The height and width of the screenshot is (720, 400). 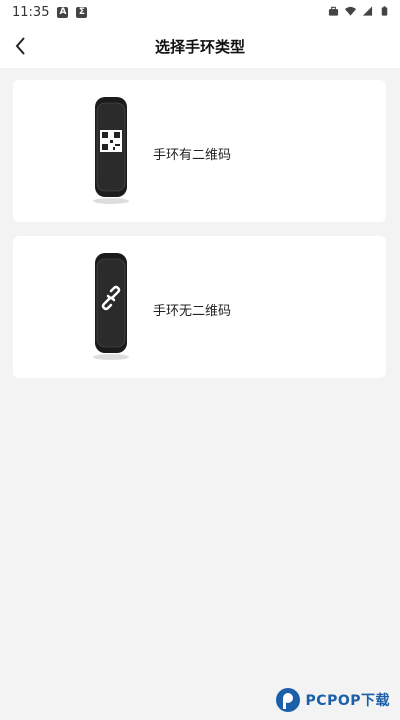 What do you see at coordinates (192, 155) in the screenshot?
I see `card-label: 手环有二维码` at bounding box center [192, 155].